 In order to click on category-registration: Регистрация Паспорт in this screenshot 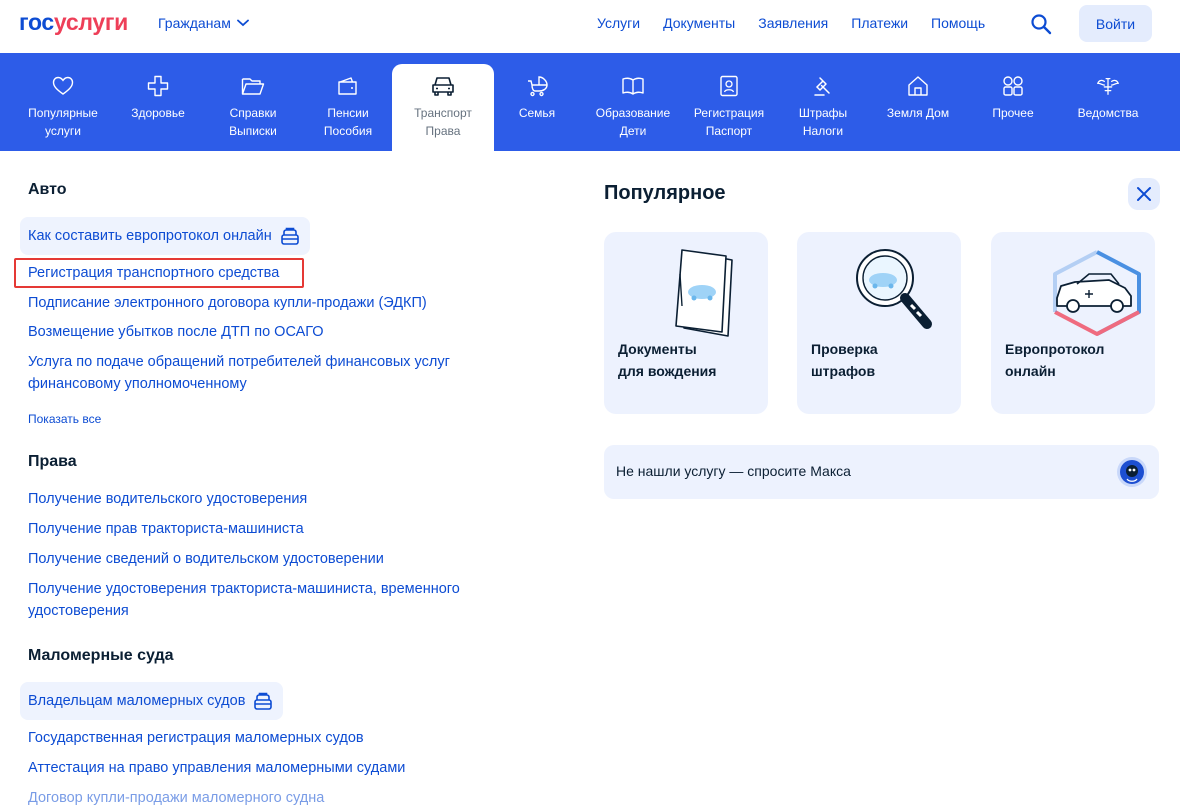, I will do `click(729, 102)`.